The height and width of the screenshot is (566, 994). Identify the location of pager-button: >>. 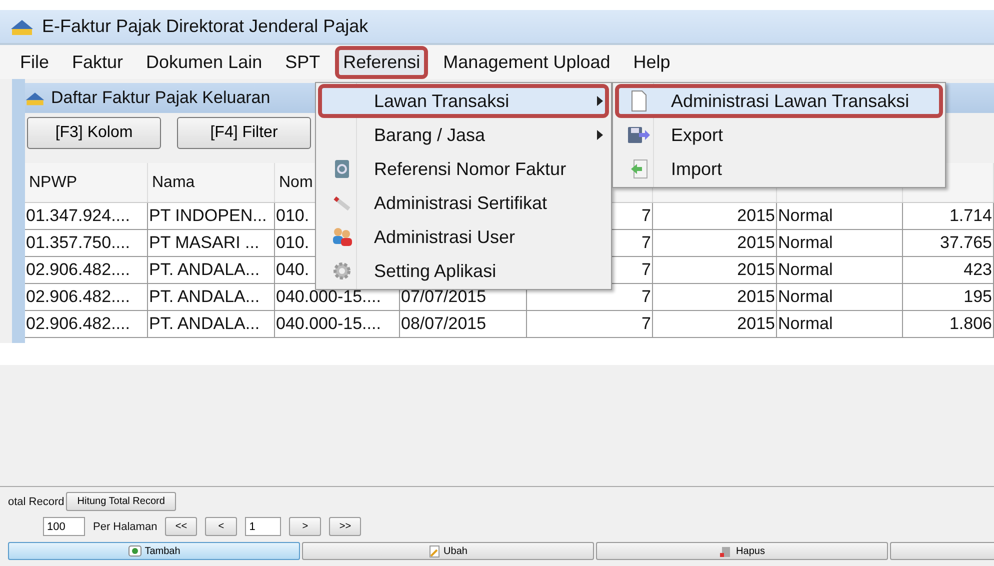
(345, 526).